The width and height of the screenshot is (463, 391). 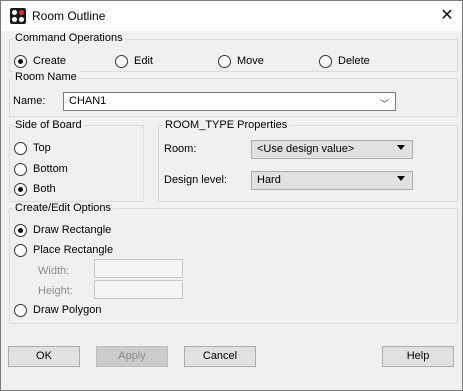 I want to click on room-select: <Use design value>, so click(x=332, y=149).